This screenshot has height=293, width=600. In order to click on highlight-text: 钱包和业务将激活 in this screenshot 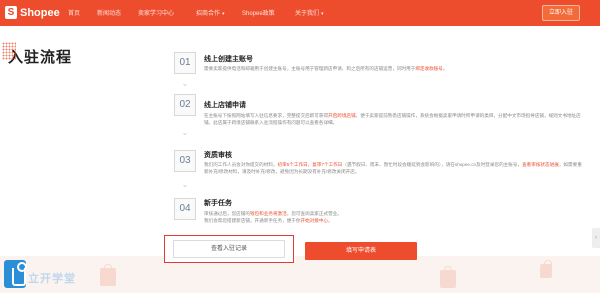, I will do `click(268, 213)`.